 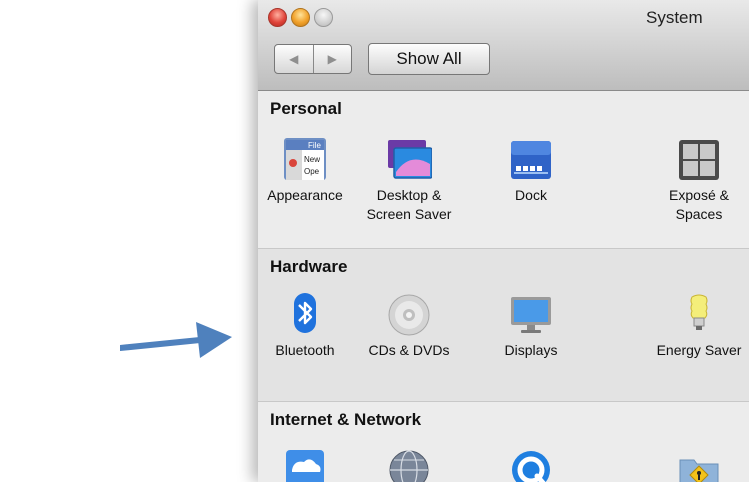 What do you see at coordinates (531, 195) in the screenshot?
I see `pref-label: Dock` at bounding box center [531, 195].